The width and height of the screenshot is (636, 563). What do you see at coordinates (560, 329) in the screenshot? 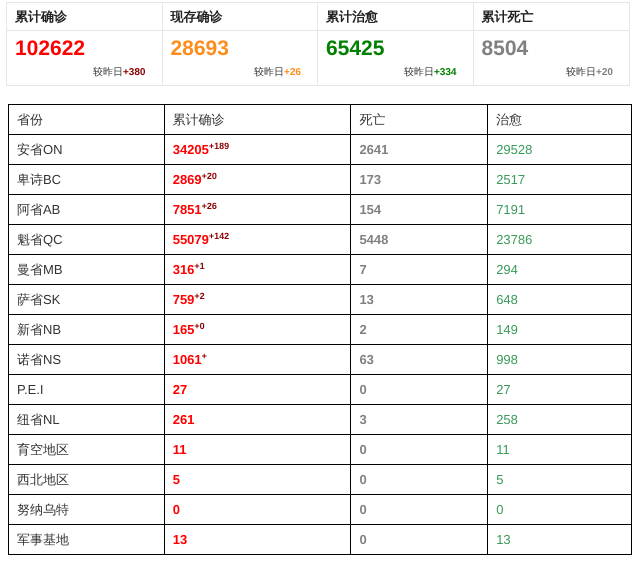
I see `recovered-cell: 149` at bounding box center [560, 329].